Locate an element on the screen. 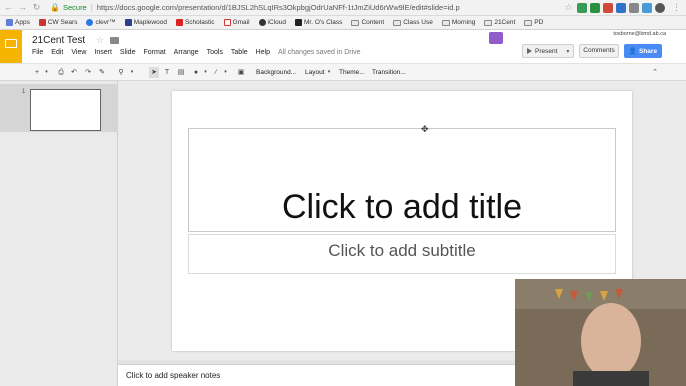 This screenshot has width=686, height=386. document-title: 21Cent Test is located at coordinates (58, 40).